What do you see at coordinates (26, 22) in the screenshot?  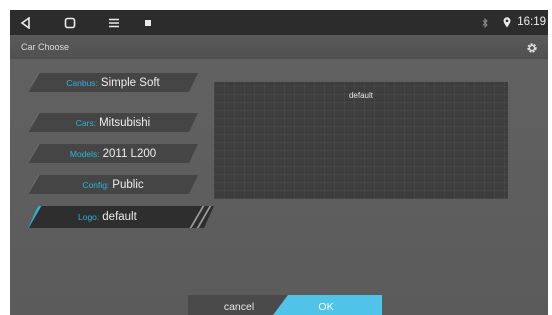 I see `back-icon` at bounding box center [26, 22].